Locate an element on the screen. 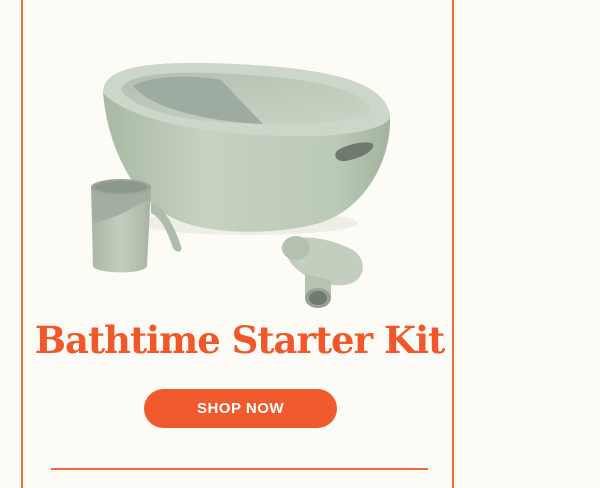  shop-now-button: SHOP NOW is located at coordinates (240, 408).